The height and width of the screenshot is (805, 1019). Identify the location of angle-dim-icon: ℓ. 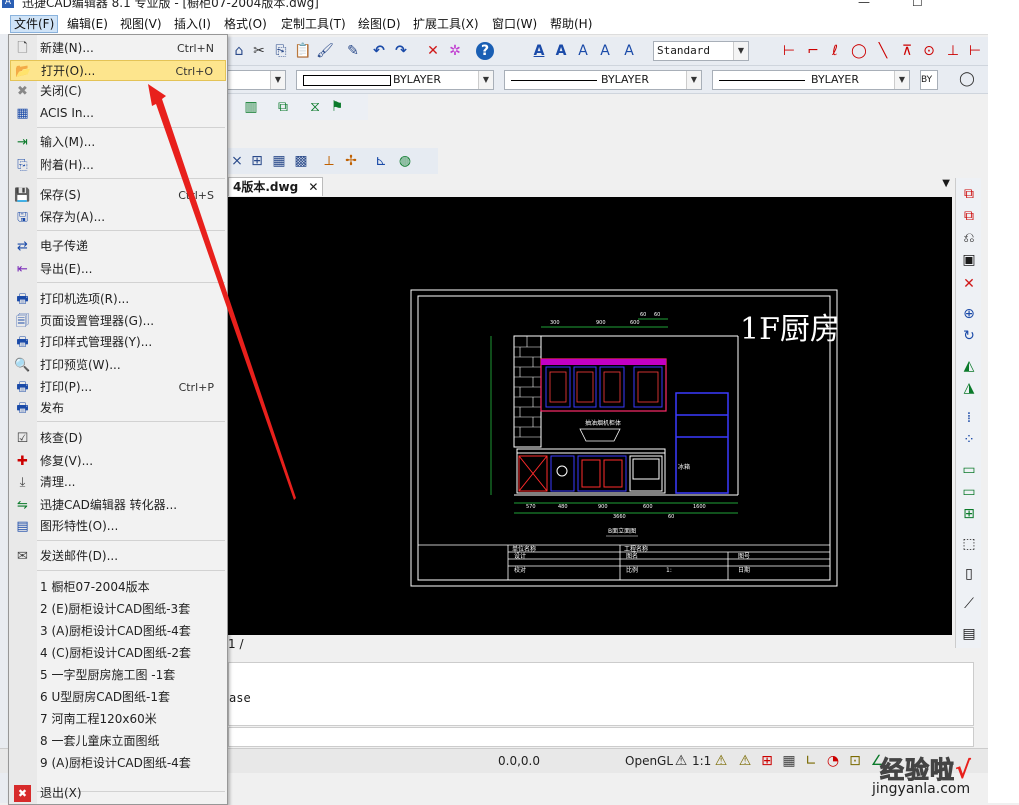
(835, 51).